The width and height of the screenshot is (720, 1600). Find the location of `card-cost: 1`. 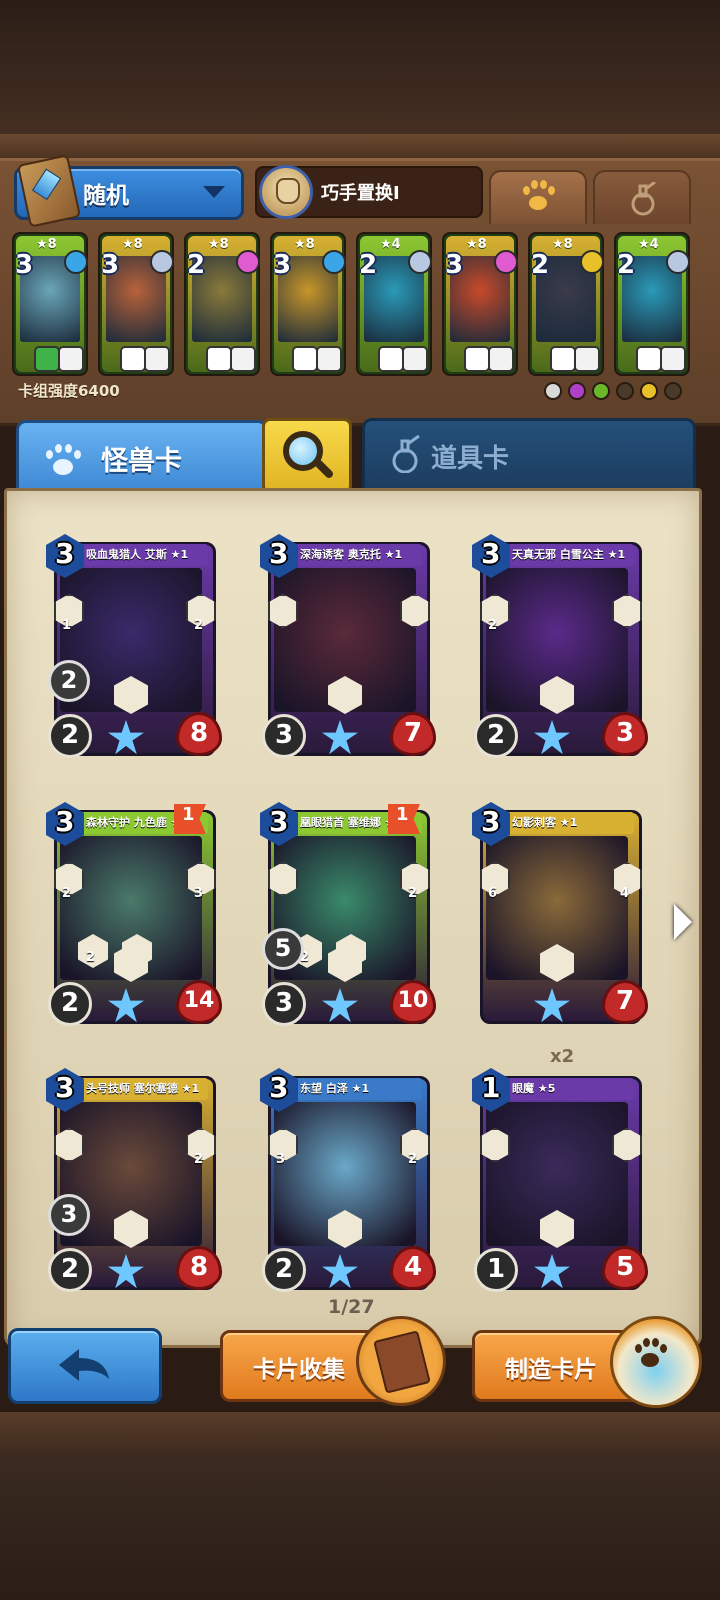

card-cost: 1 is located at coordinates (491, 1087).